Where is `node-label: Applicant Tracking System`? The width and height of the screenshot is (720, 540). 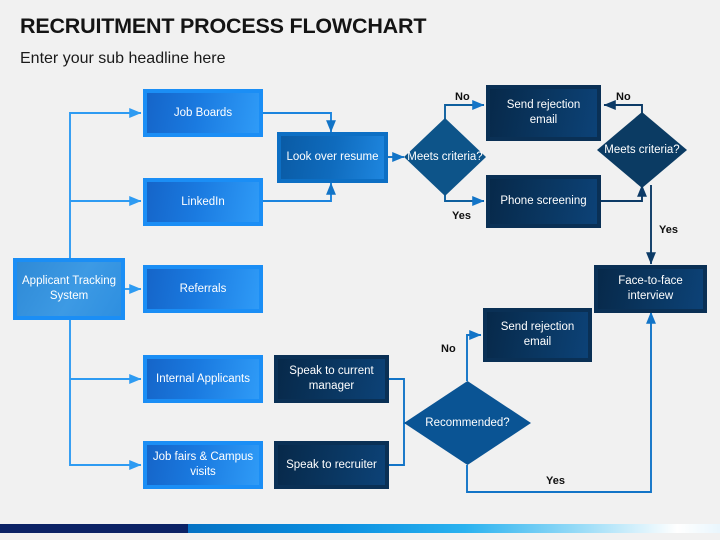 node-label: Applicant Tracking System is located at coordinates (69, 288).